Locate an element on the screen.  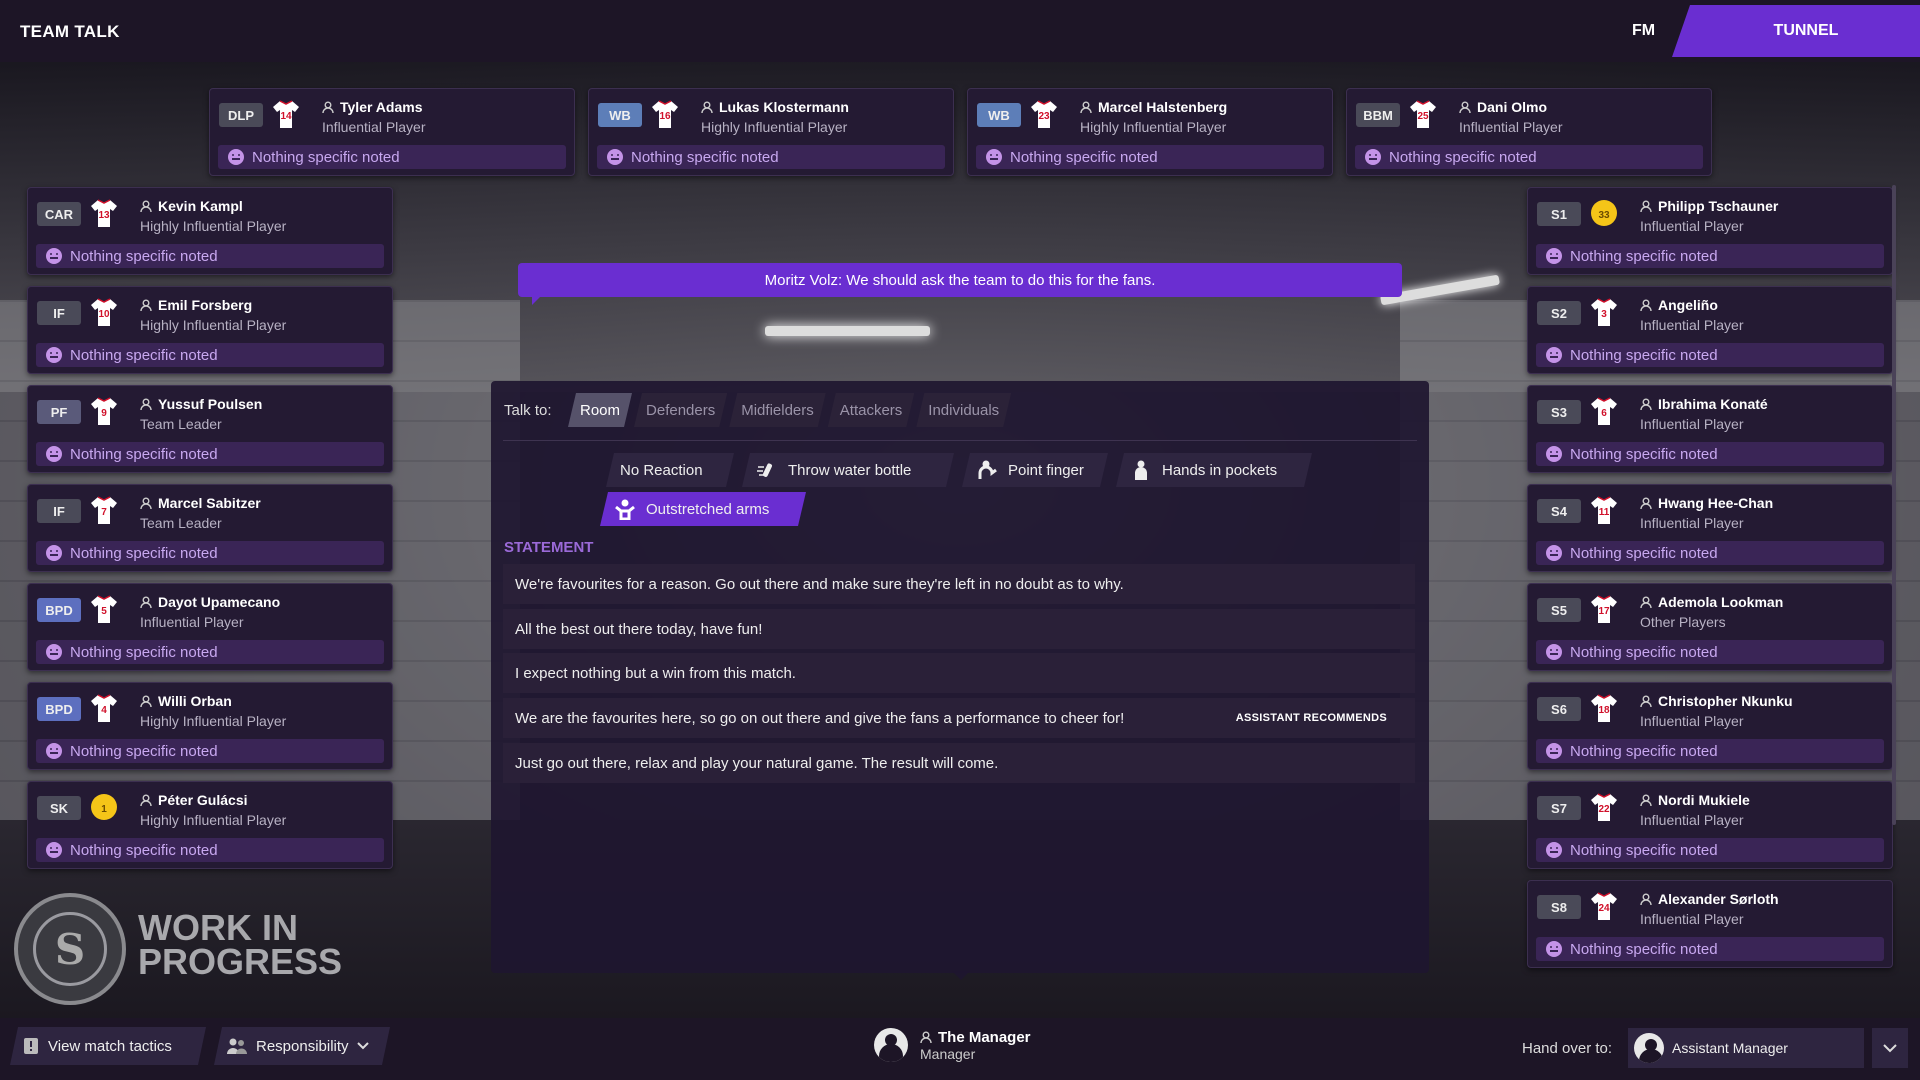
player-name: Marcel Halstenberg is located at coordinates (1163, 107).